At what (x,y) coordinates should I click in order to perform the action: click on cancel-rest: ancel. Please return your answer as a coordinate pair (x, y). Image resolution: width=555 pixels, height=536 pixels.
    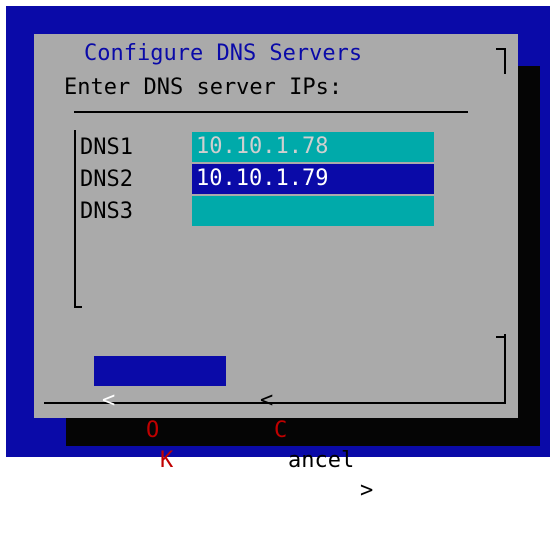
    Looking at the image, I should click on (321, 460).